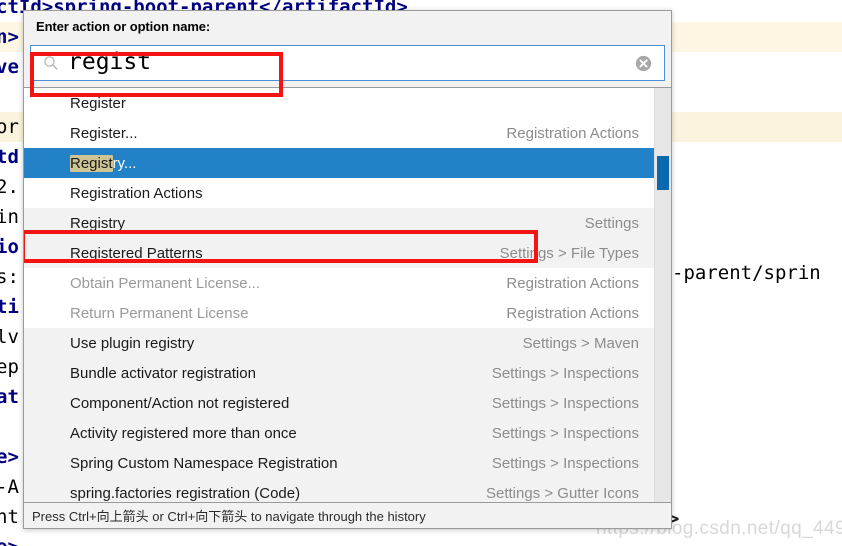 The height and width of the screenshot is (546, 842). Describe the element at coordinates (98, 223) in the screenshot. I see `list-item-label: Registry` at that location.